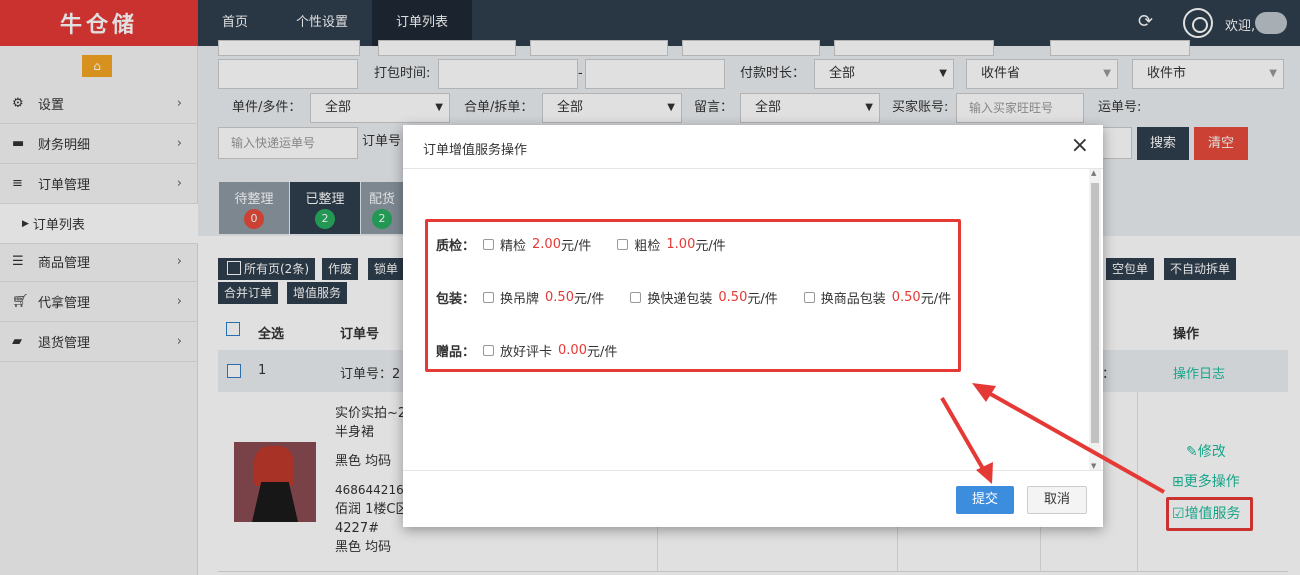  Describe the element at coordinates (681, 244) in the screenshot. I see `option-price: 1.00` at that location.